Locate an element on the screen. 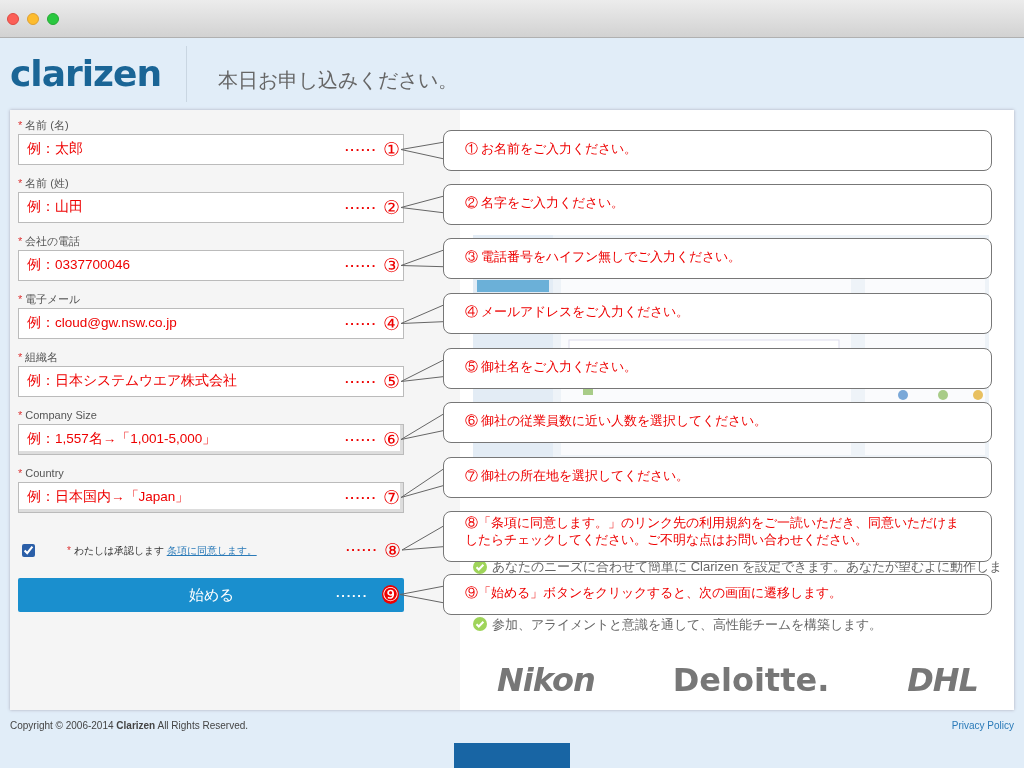 This screenshot has height=768, width=1024. field-value: 例：太郎 is located at coordinates (55, 149).